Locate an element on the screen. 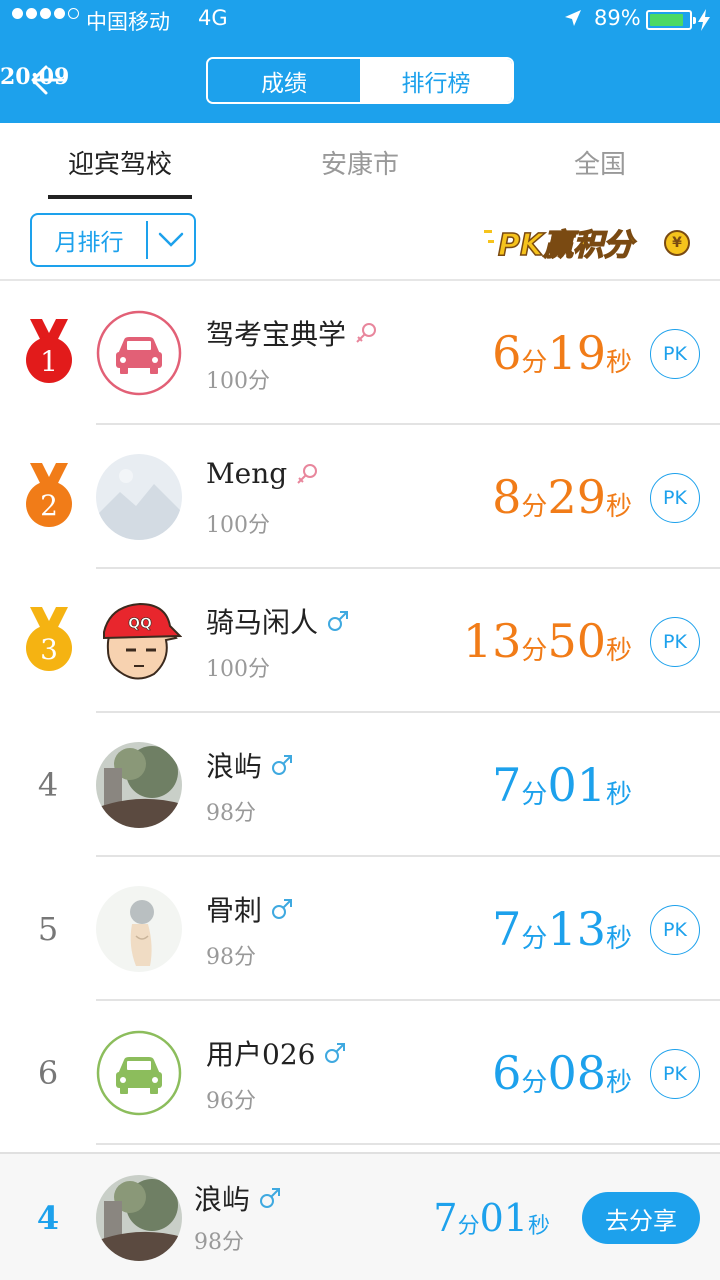 Image resolution: width=720 pixels, height=1280 pixels. leaderboard-row: 3 QQ 骑马闲人 100分 13 分 50 秒 PK is located at coordinates (360, 641).